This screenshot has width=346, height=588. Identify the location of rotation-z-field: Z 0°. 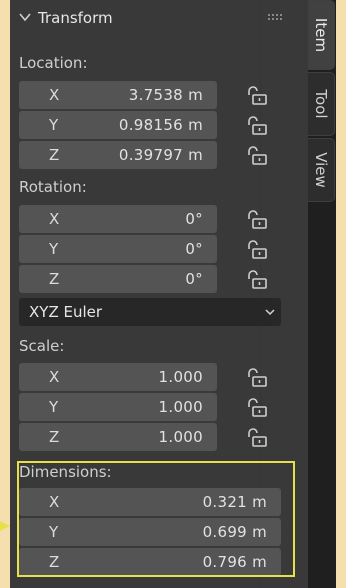
(118, 279).